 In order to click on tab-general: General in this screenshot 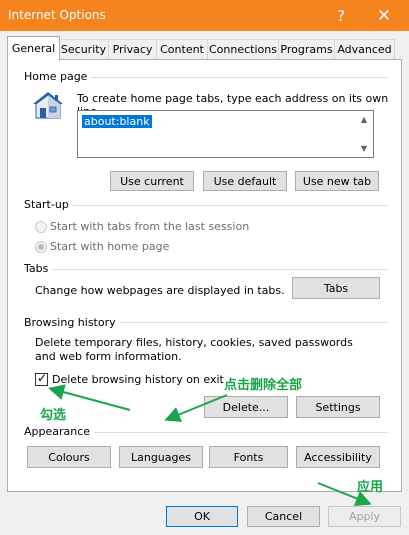, I will do `click(33, 48)`.